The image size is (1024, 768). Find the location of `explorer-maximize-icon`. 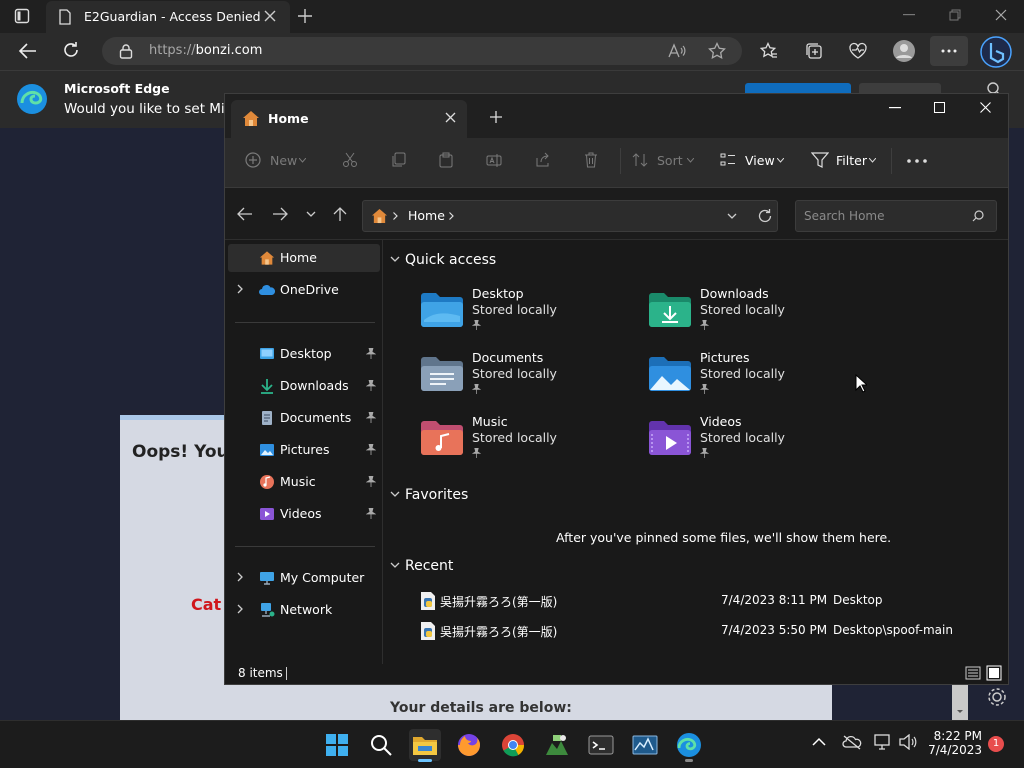

explorer-maximize-icon is located at coordinates (939, 107).